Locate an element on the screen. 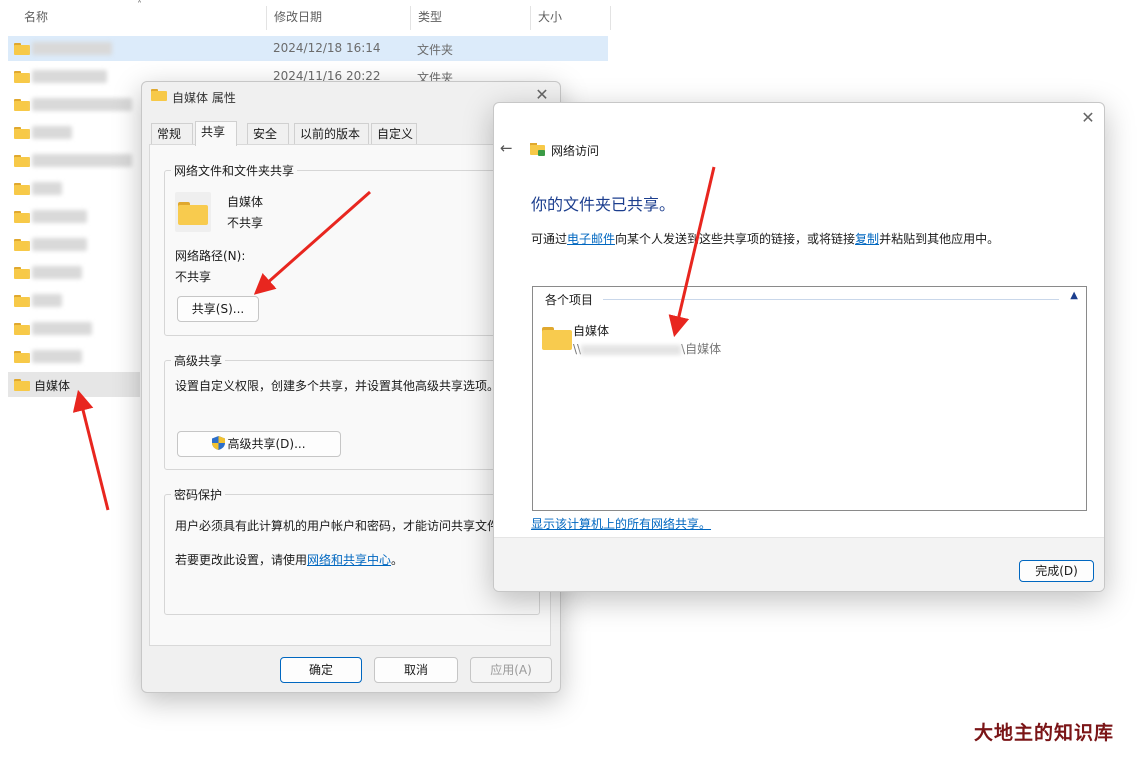  modified-date: 2024/12/18 16:14 is located at coordinates (327, 48).